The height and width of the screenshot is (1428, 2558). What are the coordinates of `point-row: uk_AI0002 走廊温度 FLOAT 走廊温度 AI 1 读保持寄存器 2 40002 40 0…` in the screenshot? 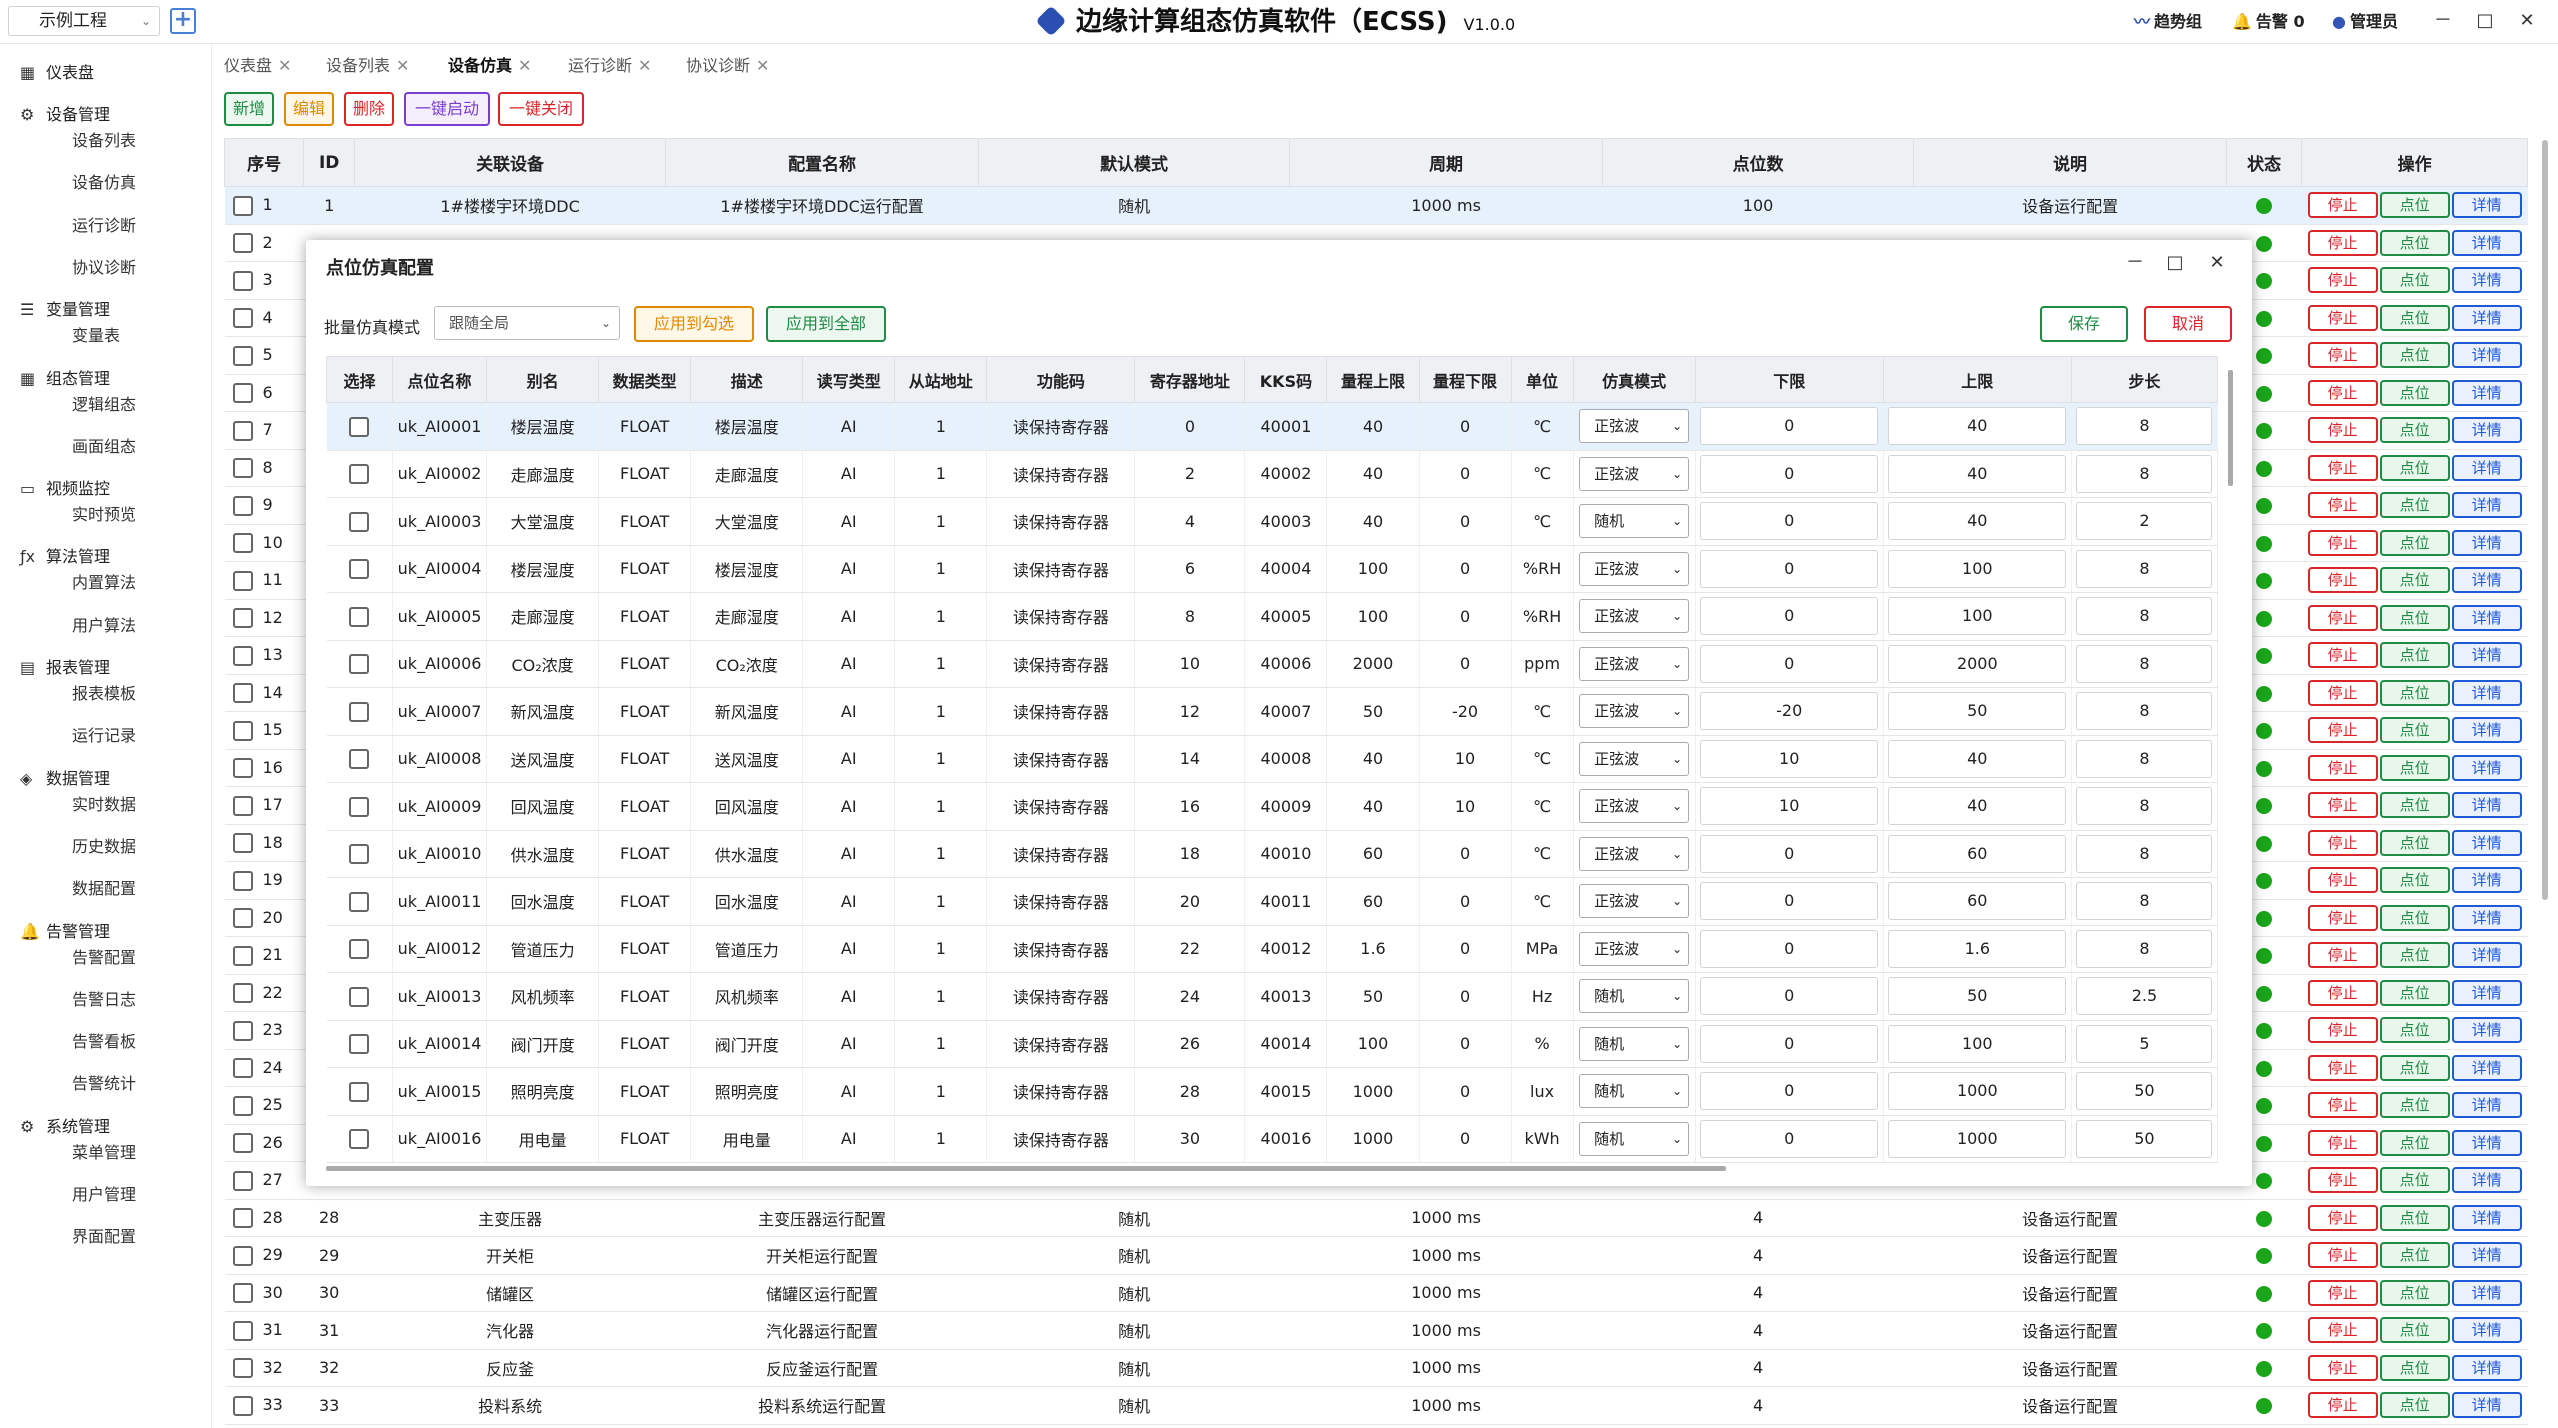 It's located at (1272, 474).